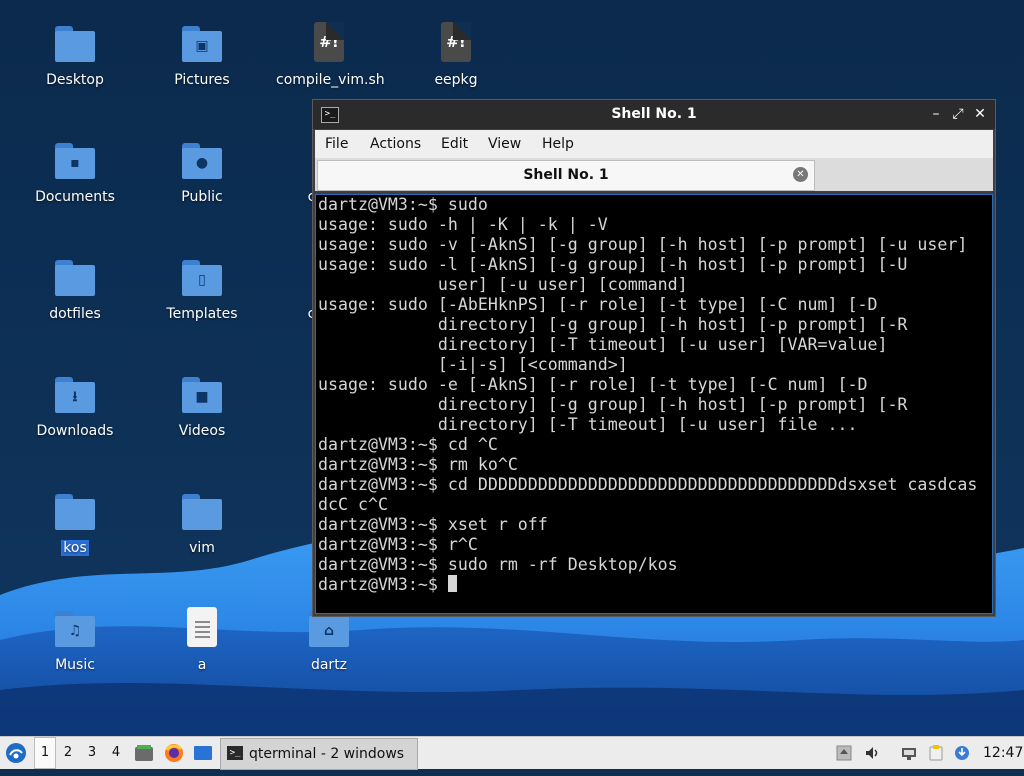  I want to click on desktop-icon-compile-vim-sh: #! compile_vim.sh, so click(329, 55).